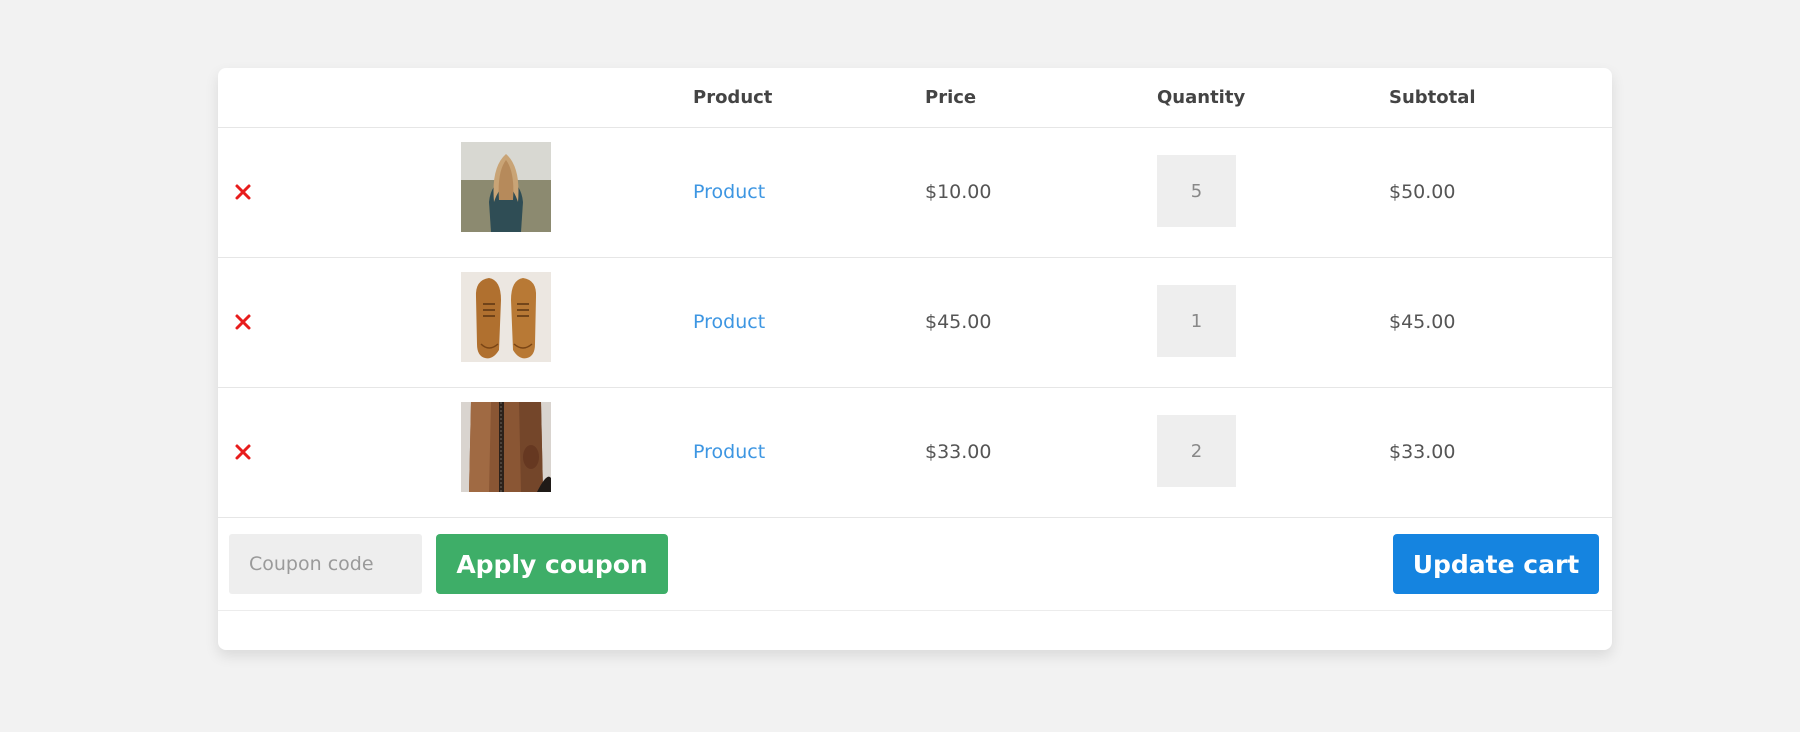 The image size is (1800, 732). Describe the element at coordinates (915, 98) in the screenshot. I see `table-header: Product Price Quantity Subtotal` at that location.